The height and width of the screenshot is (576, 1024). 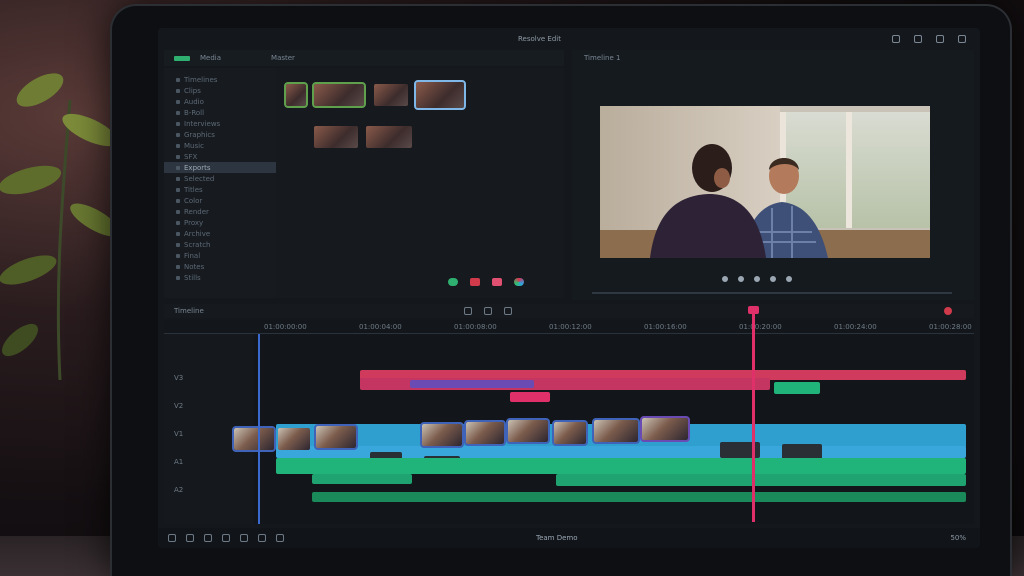 I want to click on trash-icon, so click(x=948, y=311).